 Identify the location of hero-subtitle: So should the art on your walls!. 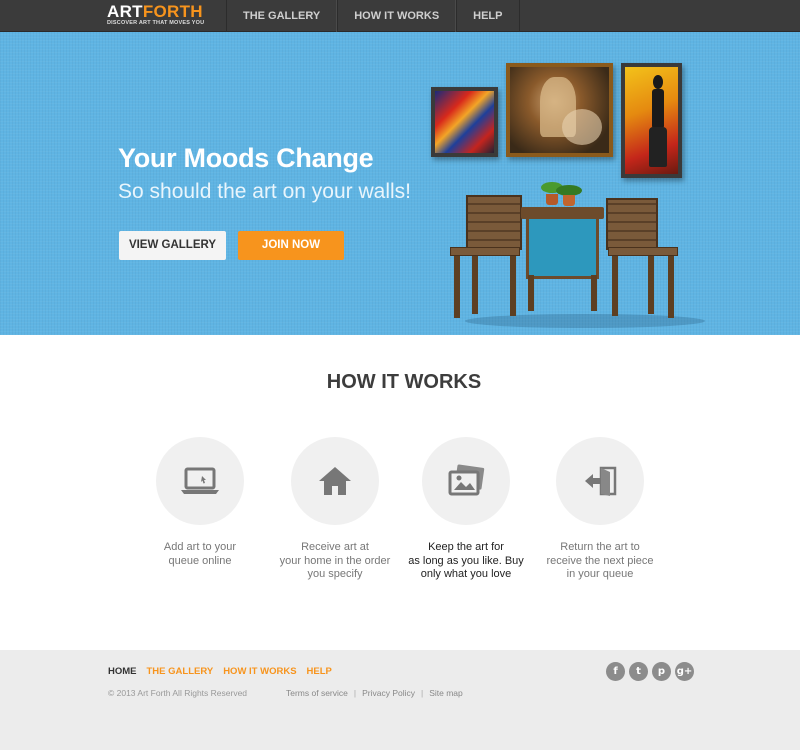
(264, 191).